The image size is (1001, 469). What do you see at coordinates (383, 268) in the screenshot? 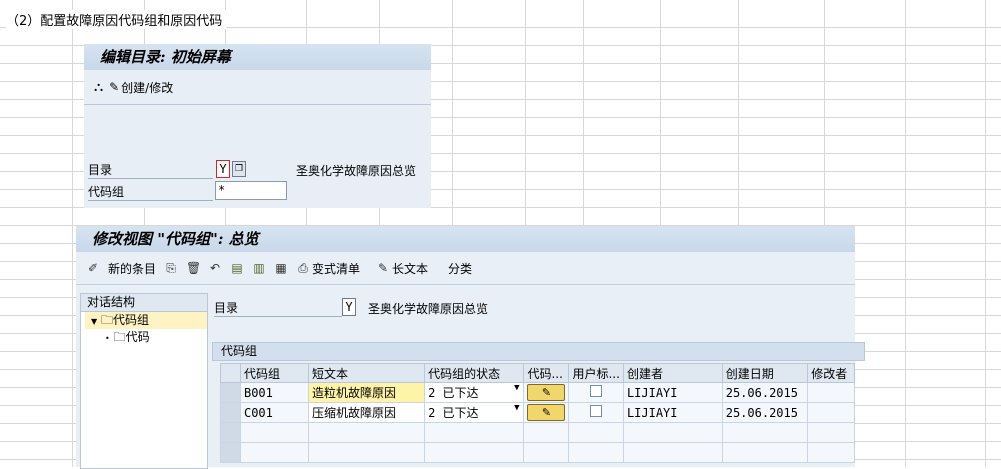
I see `edit-note-icon: ✎` at bounding box center [383, 268].